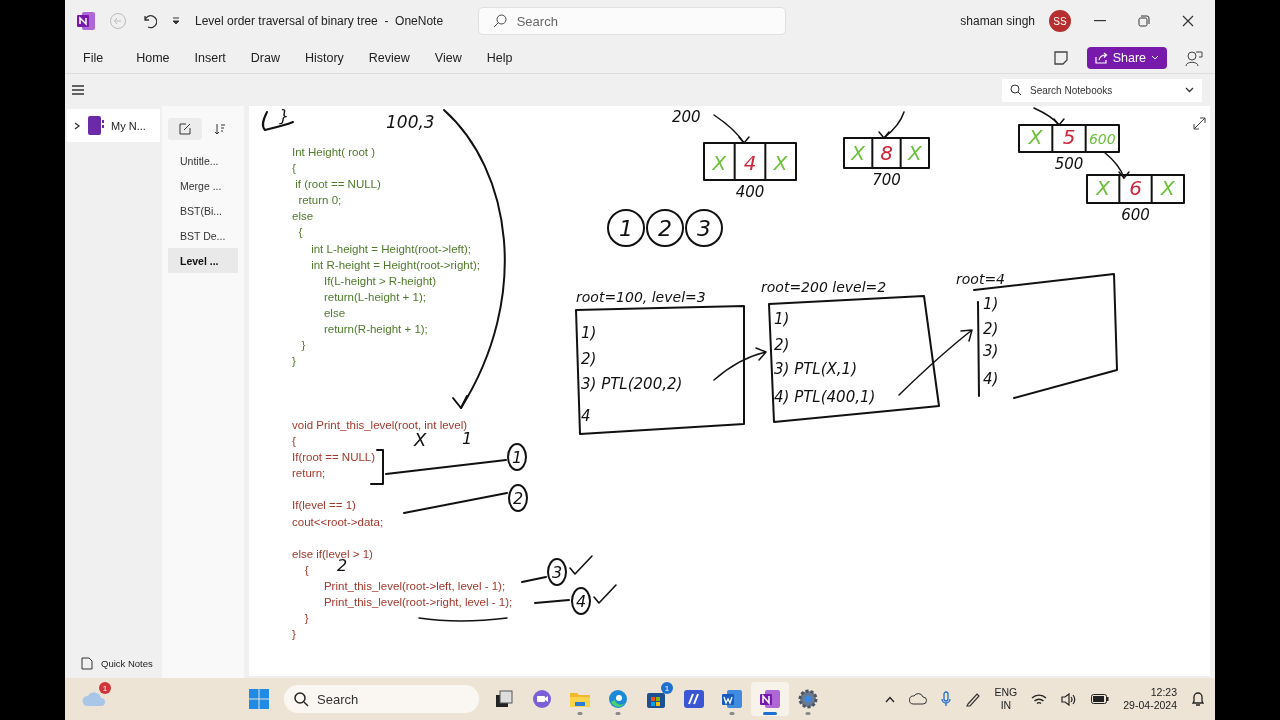  I want to click on cloud-sync-icon, so click(917, 699).